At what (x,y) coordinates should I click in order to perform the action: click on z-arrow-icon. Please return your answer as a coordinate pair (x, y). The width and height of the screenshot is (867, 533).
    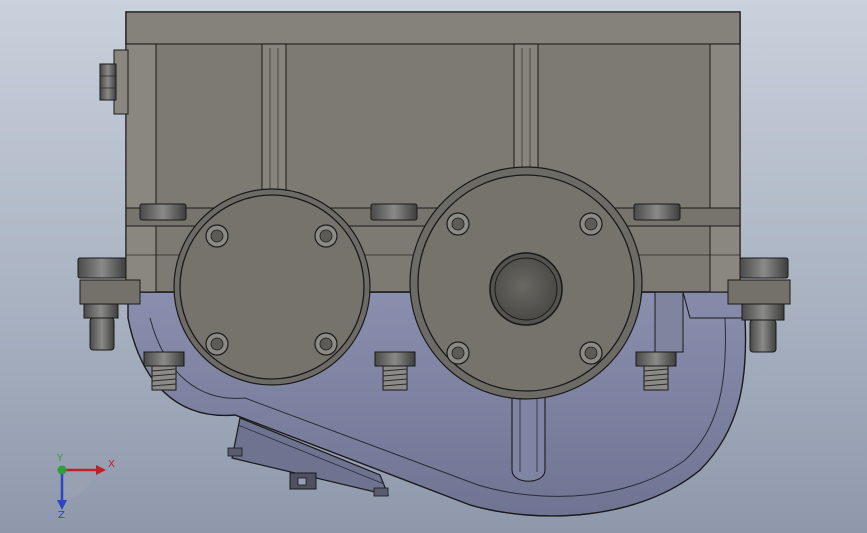
    Looking at the image, I should click on (62, 505).